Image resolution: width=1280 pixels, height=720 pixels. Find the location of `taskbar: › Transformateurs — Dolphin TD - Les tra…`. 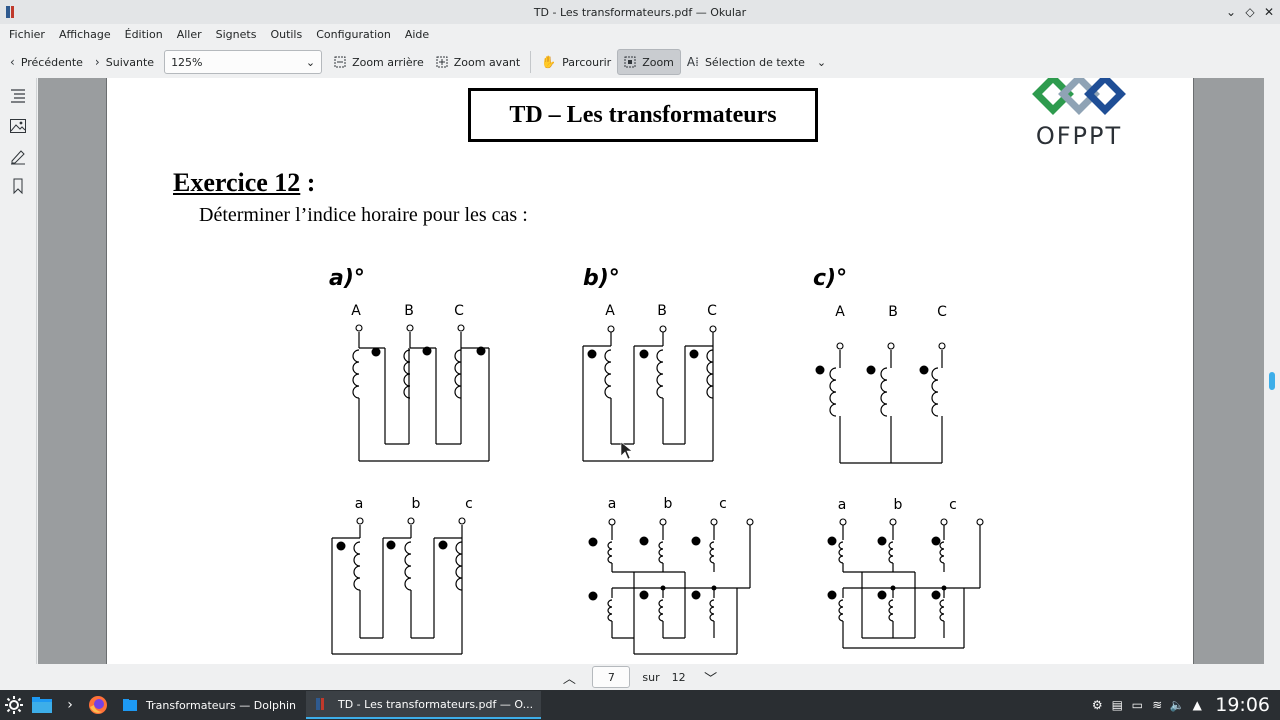

taskbar: › Transformateurs — Dolphin TD - Les tra… is located at coordinates (640, 705).